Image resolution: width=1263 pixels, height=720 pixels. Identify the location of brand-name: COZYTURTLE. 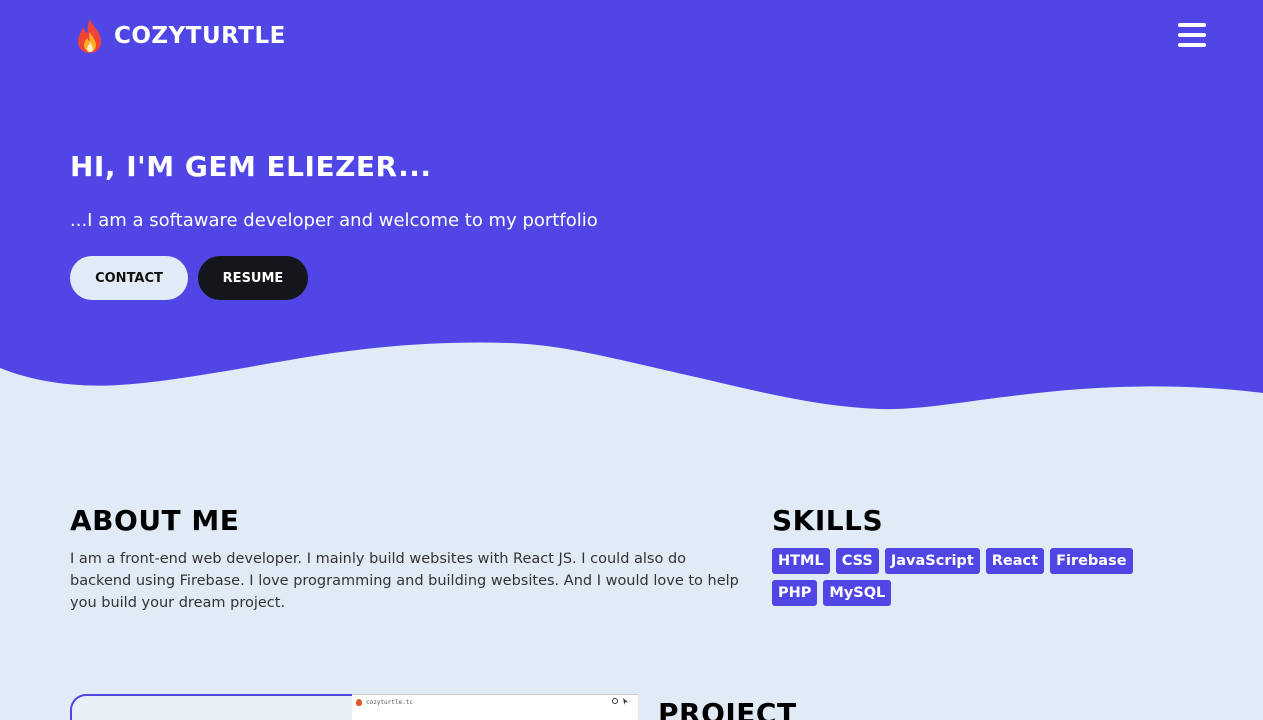
(200, 36).